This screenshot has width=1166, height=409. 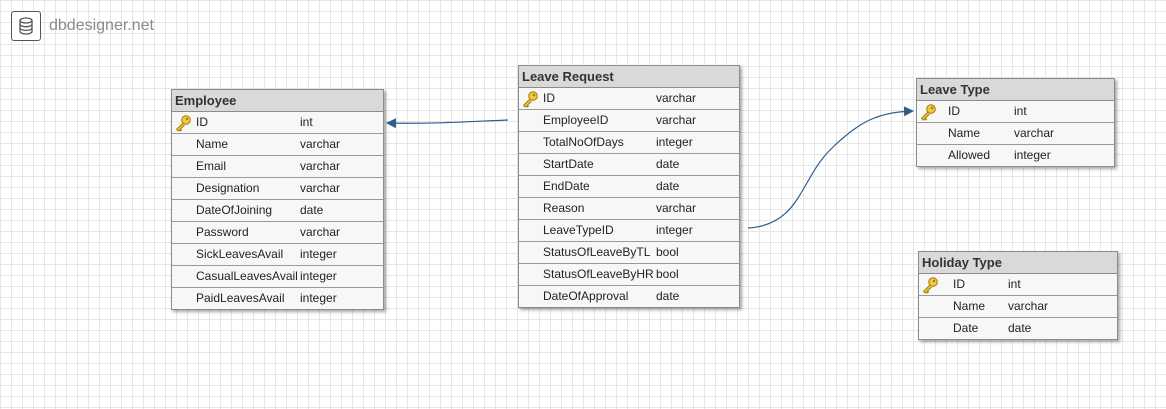 I want to click on connector-leave-request-to-leave-type, so click(x=830, y=167).